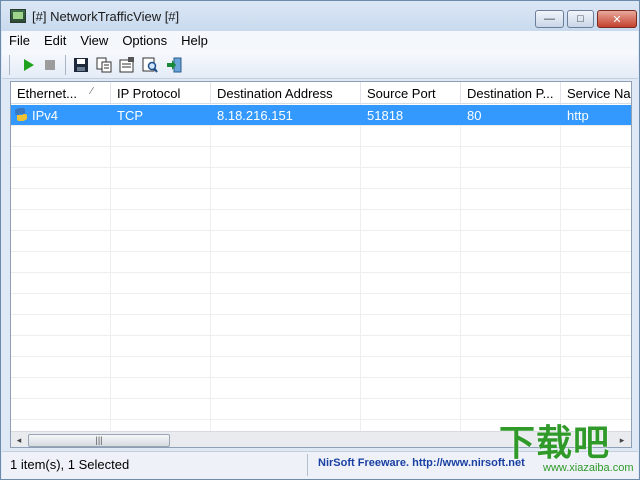 This screenshot has width=640, height=480. I want to click on cell-destination-port: 80, so click(474, 115).